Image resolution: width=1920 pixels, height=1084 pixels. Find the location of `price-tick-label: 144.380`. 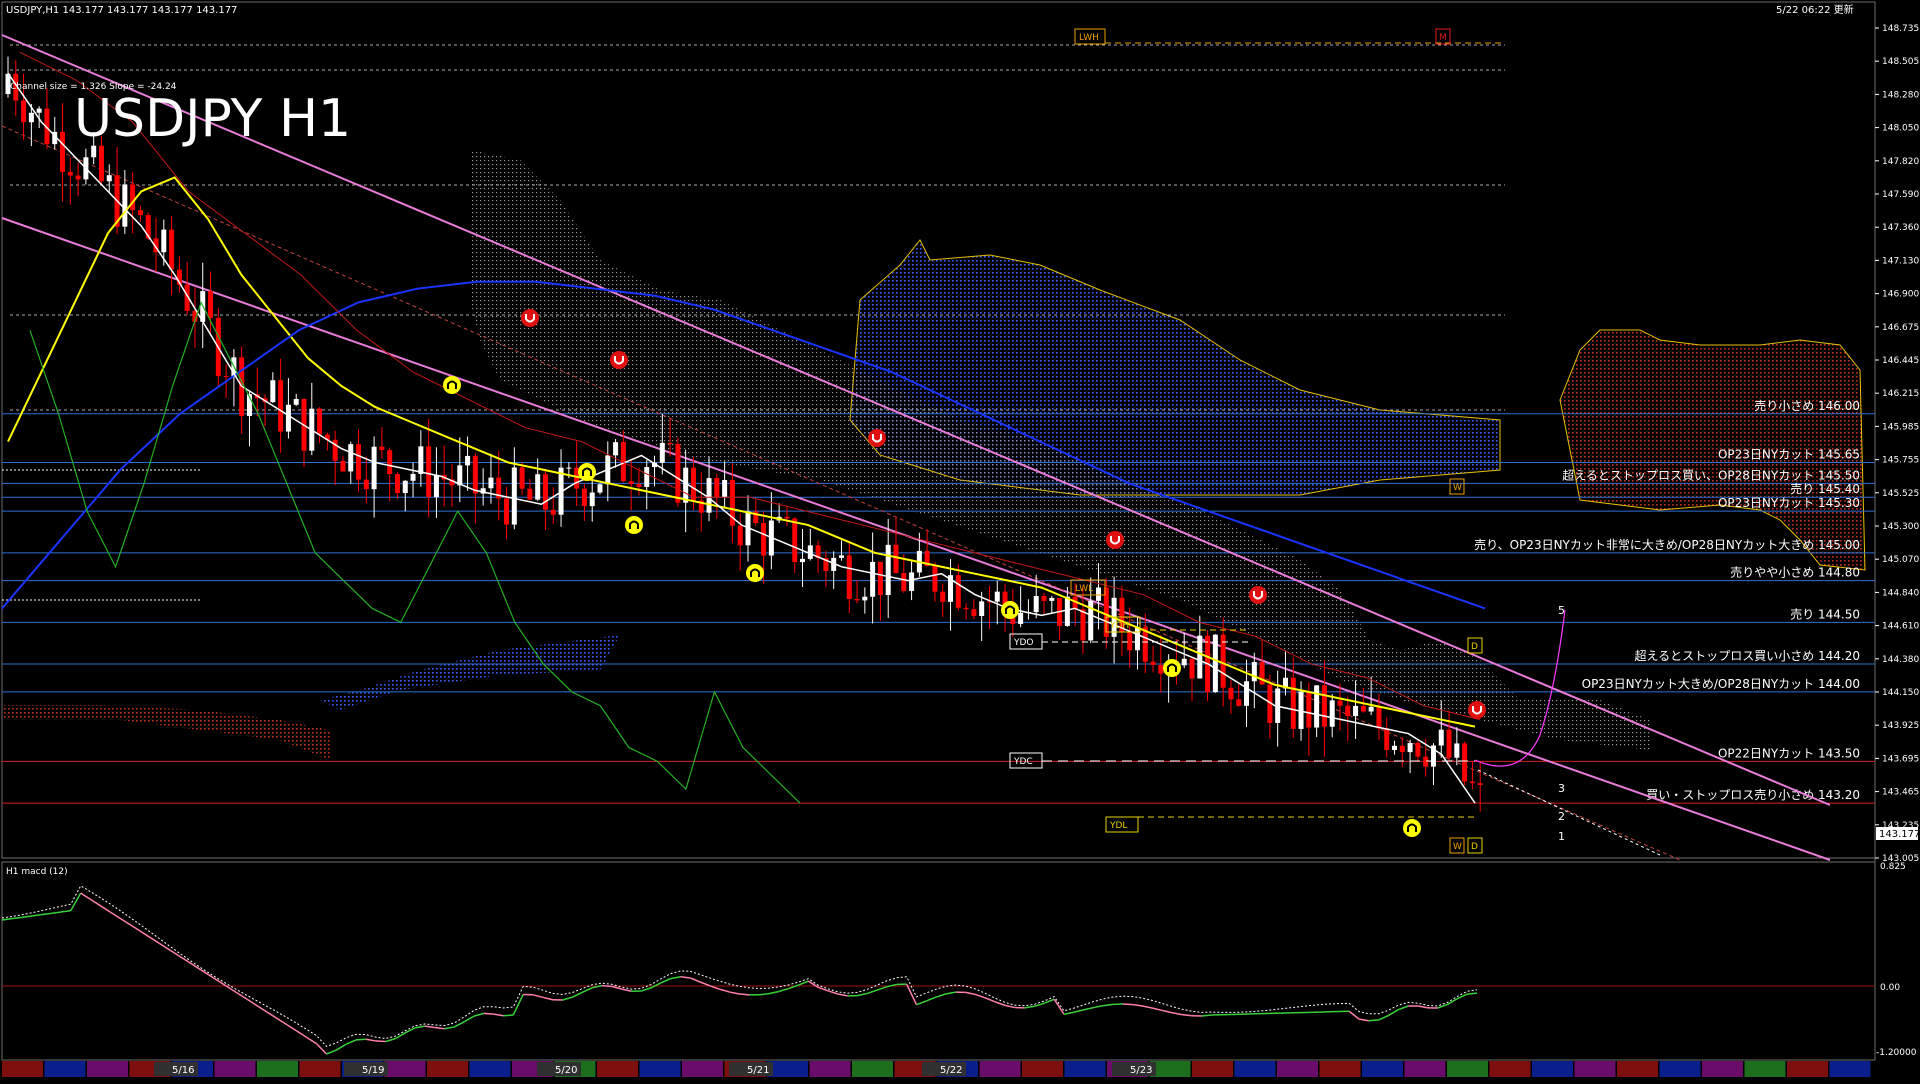

price-tick-label: 144.380 is located at coordinates (1900, 660).